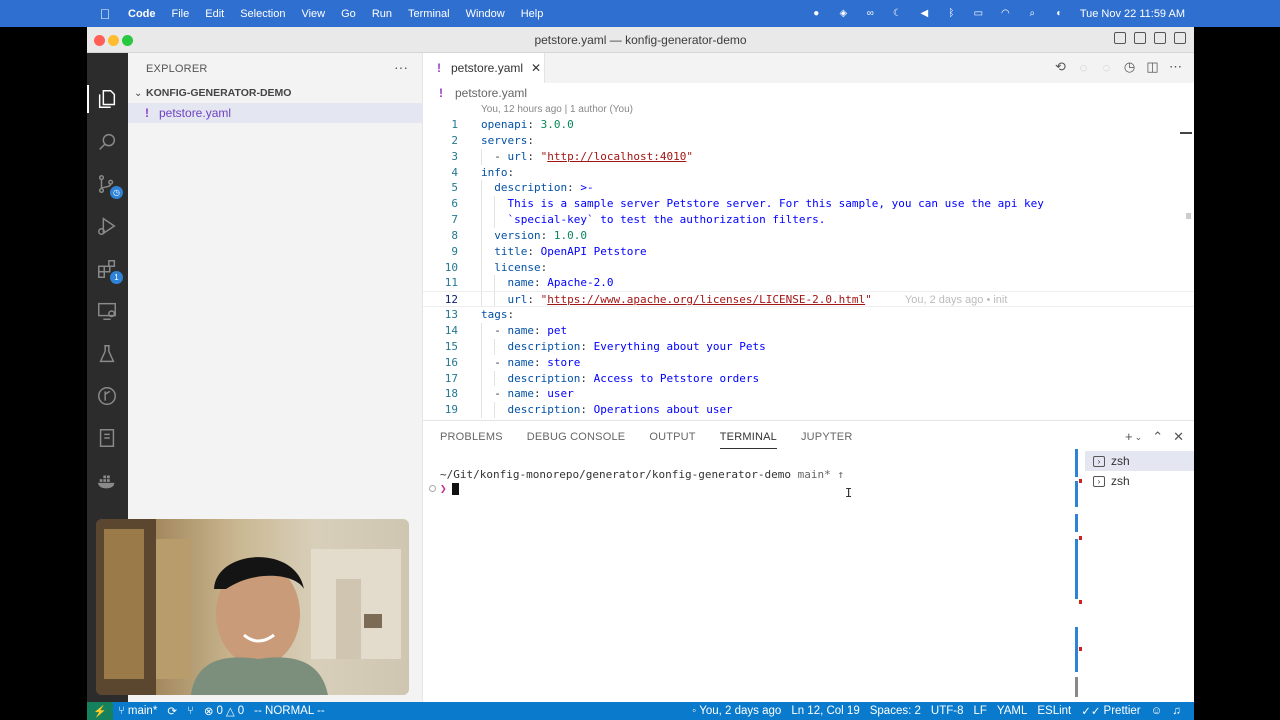  Describe the element at coordinates (1118, 67) in the screenshot. I see `editor-actions: ⟲ ◌ ◌ ◷ ◫ ⋯` at that location.